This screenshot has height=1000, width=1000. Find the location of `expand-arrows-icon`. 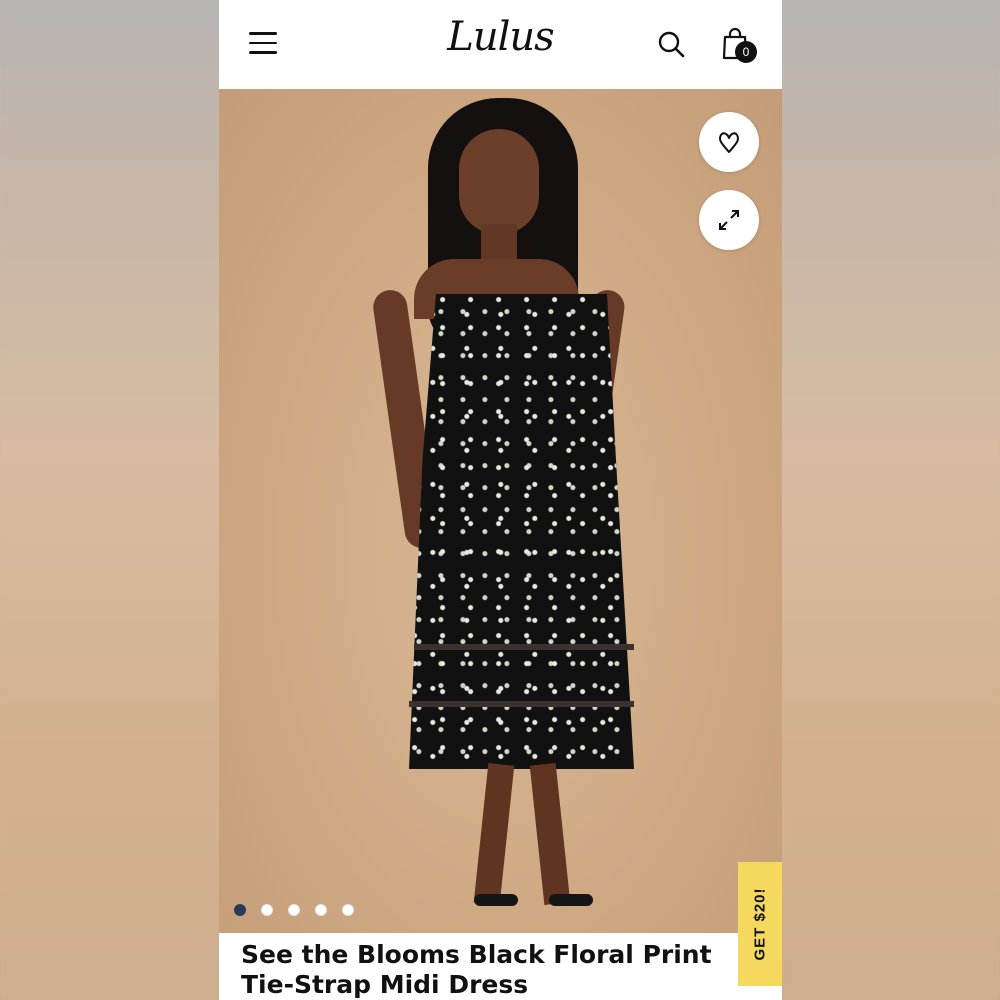

expand-arrows-icon is located at coordinates (729, 220).